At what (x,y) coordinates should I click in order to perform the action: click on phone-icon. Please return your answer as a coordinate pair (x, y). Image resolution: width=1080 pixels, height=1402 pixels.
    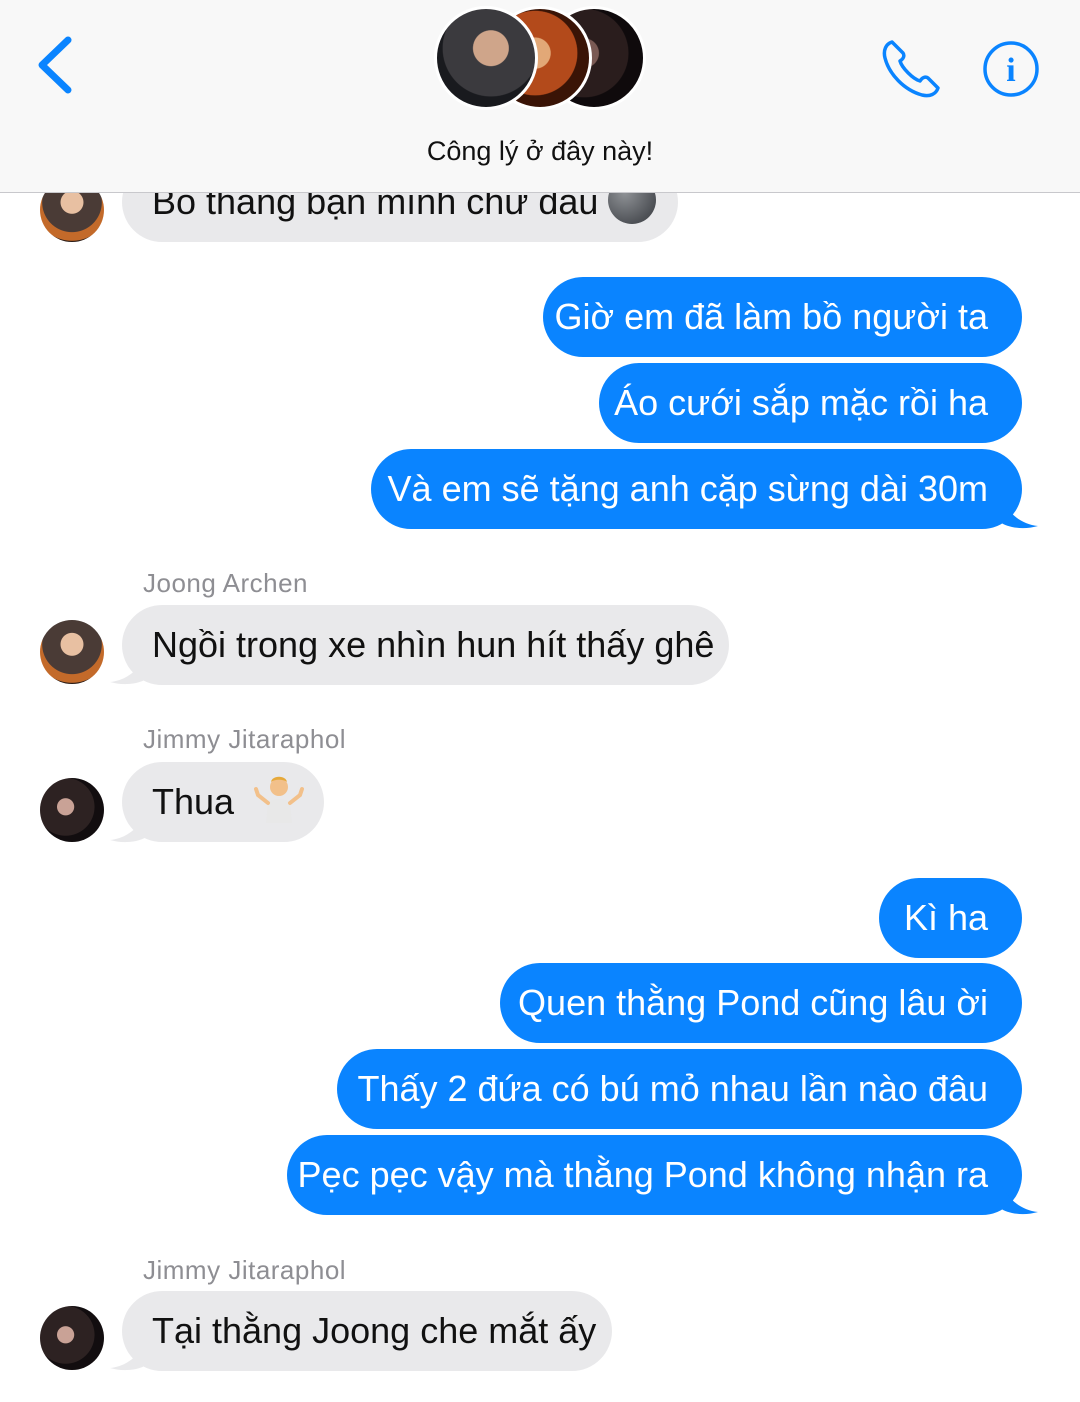
    Looking at the image, I should click on (911, 69).